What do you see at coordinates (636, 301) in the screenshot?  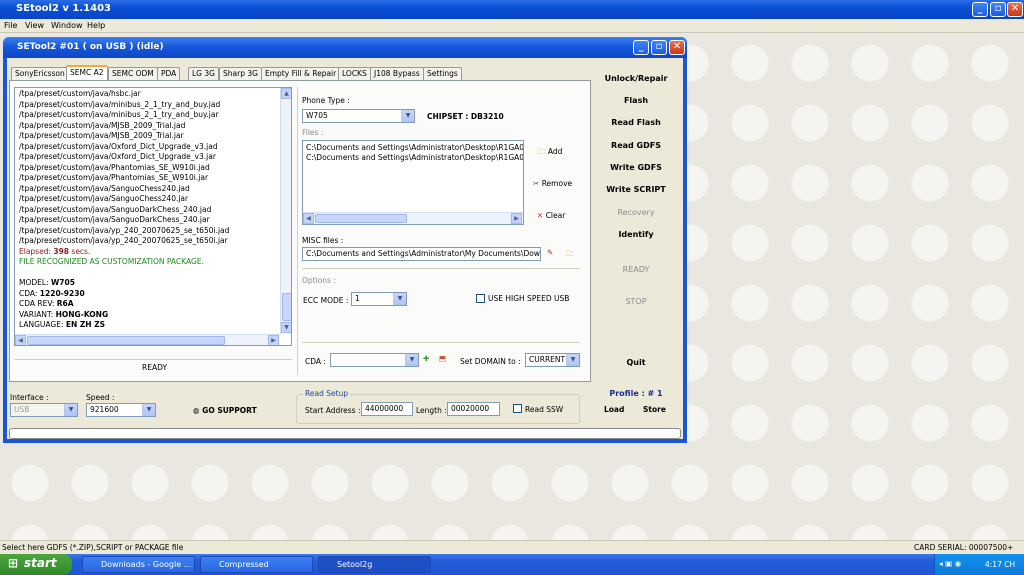 I see `stop-button: STOP` at bounding box center [636, 301].